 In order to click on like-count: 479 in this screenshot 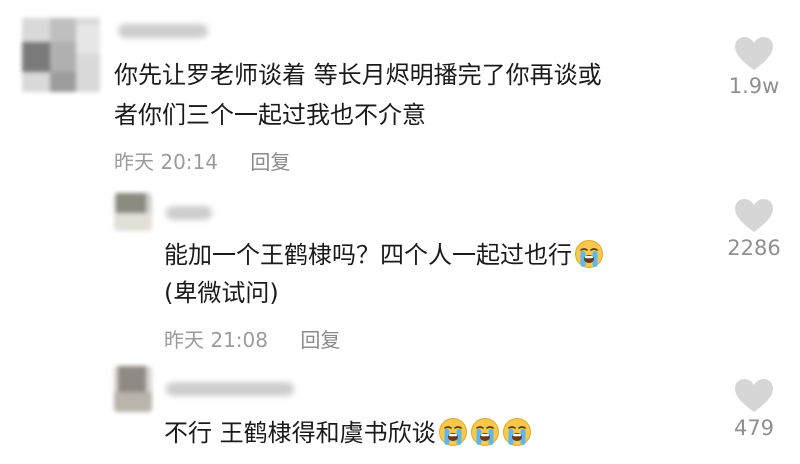, I will do `click(754, 428)`.